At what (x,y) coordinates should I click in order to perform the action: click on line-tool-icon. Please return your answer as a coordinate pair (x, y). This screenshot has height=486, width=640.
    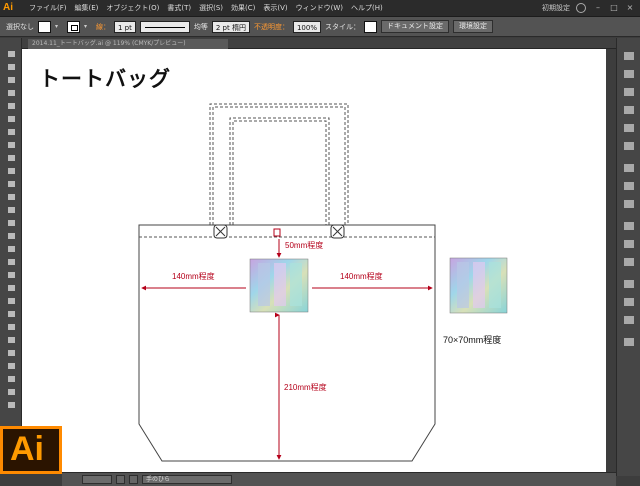
    Looking at the image, I should click on (11, 132).